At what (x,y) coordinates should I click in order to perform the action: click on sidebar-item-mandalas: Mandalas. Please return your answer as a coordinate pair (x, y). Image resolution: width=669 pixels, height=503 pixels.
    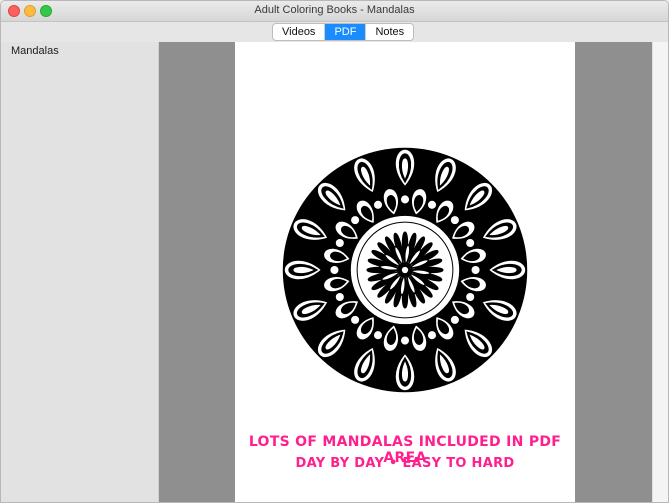
    Looking at the image, I should click on (35, 51).